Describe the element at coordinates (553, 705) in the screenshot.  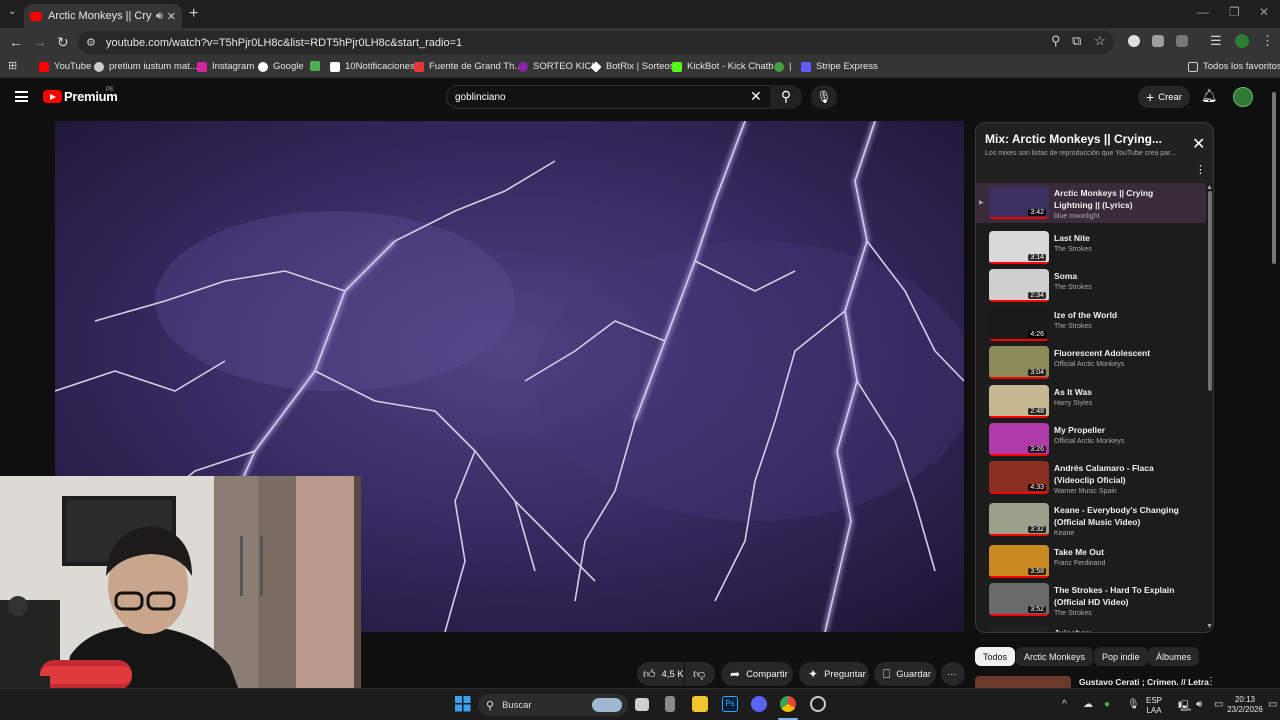
I see `taskbar-search: ⚲ Buscar` at that location.